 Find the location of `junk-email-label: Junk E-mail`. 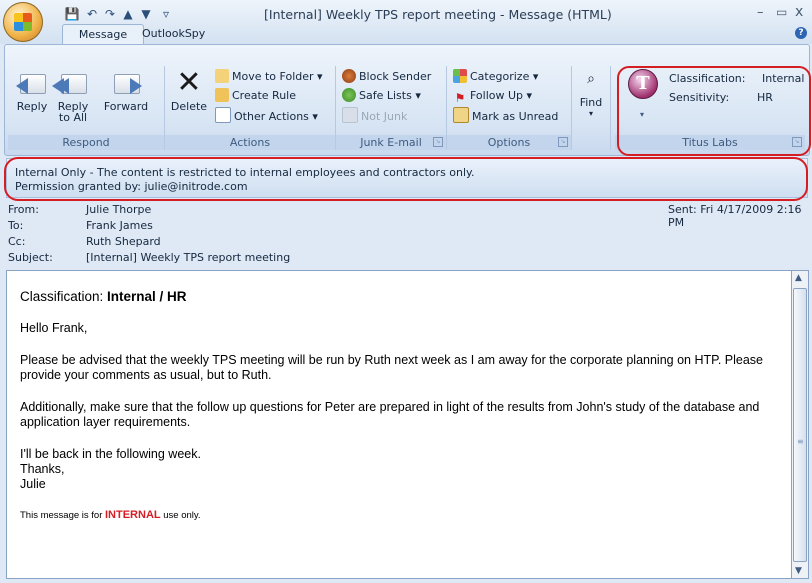

junk-email-label: Junk E-mail is located at coordinates (391, 142).